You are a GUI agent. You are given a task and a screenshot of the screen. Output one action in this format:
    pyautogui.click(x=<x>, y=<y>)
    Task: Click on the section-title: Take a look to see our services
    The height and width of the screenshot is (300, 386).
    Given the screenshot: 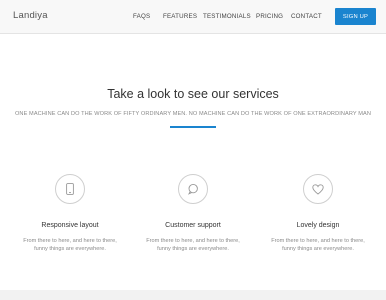 What is the action you would take?
    pyautogui.click(x=193, y=94)
    